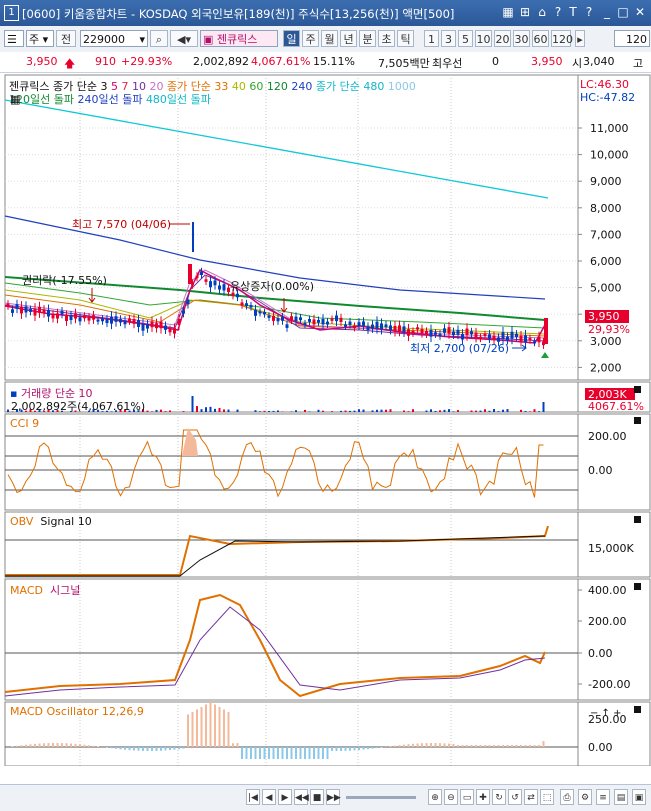  What do you see at coordinates (623, 12) in the screenshot?
I see `maximize-icon: □` at bounding box center [623, 12].